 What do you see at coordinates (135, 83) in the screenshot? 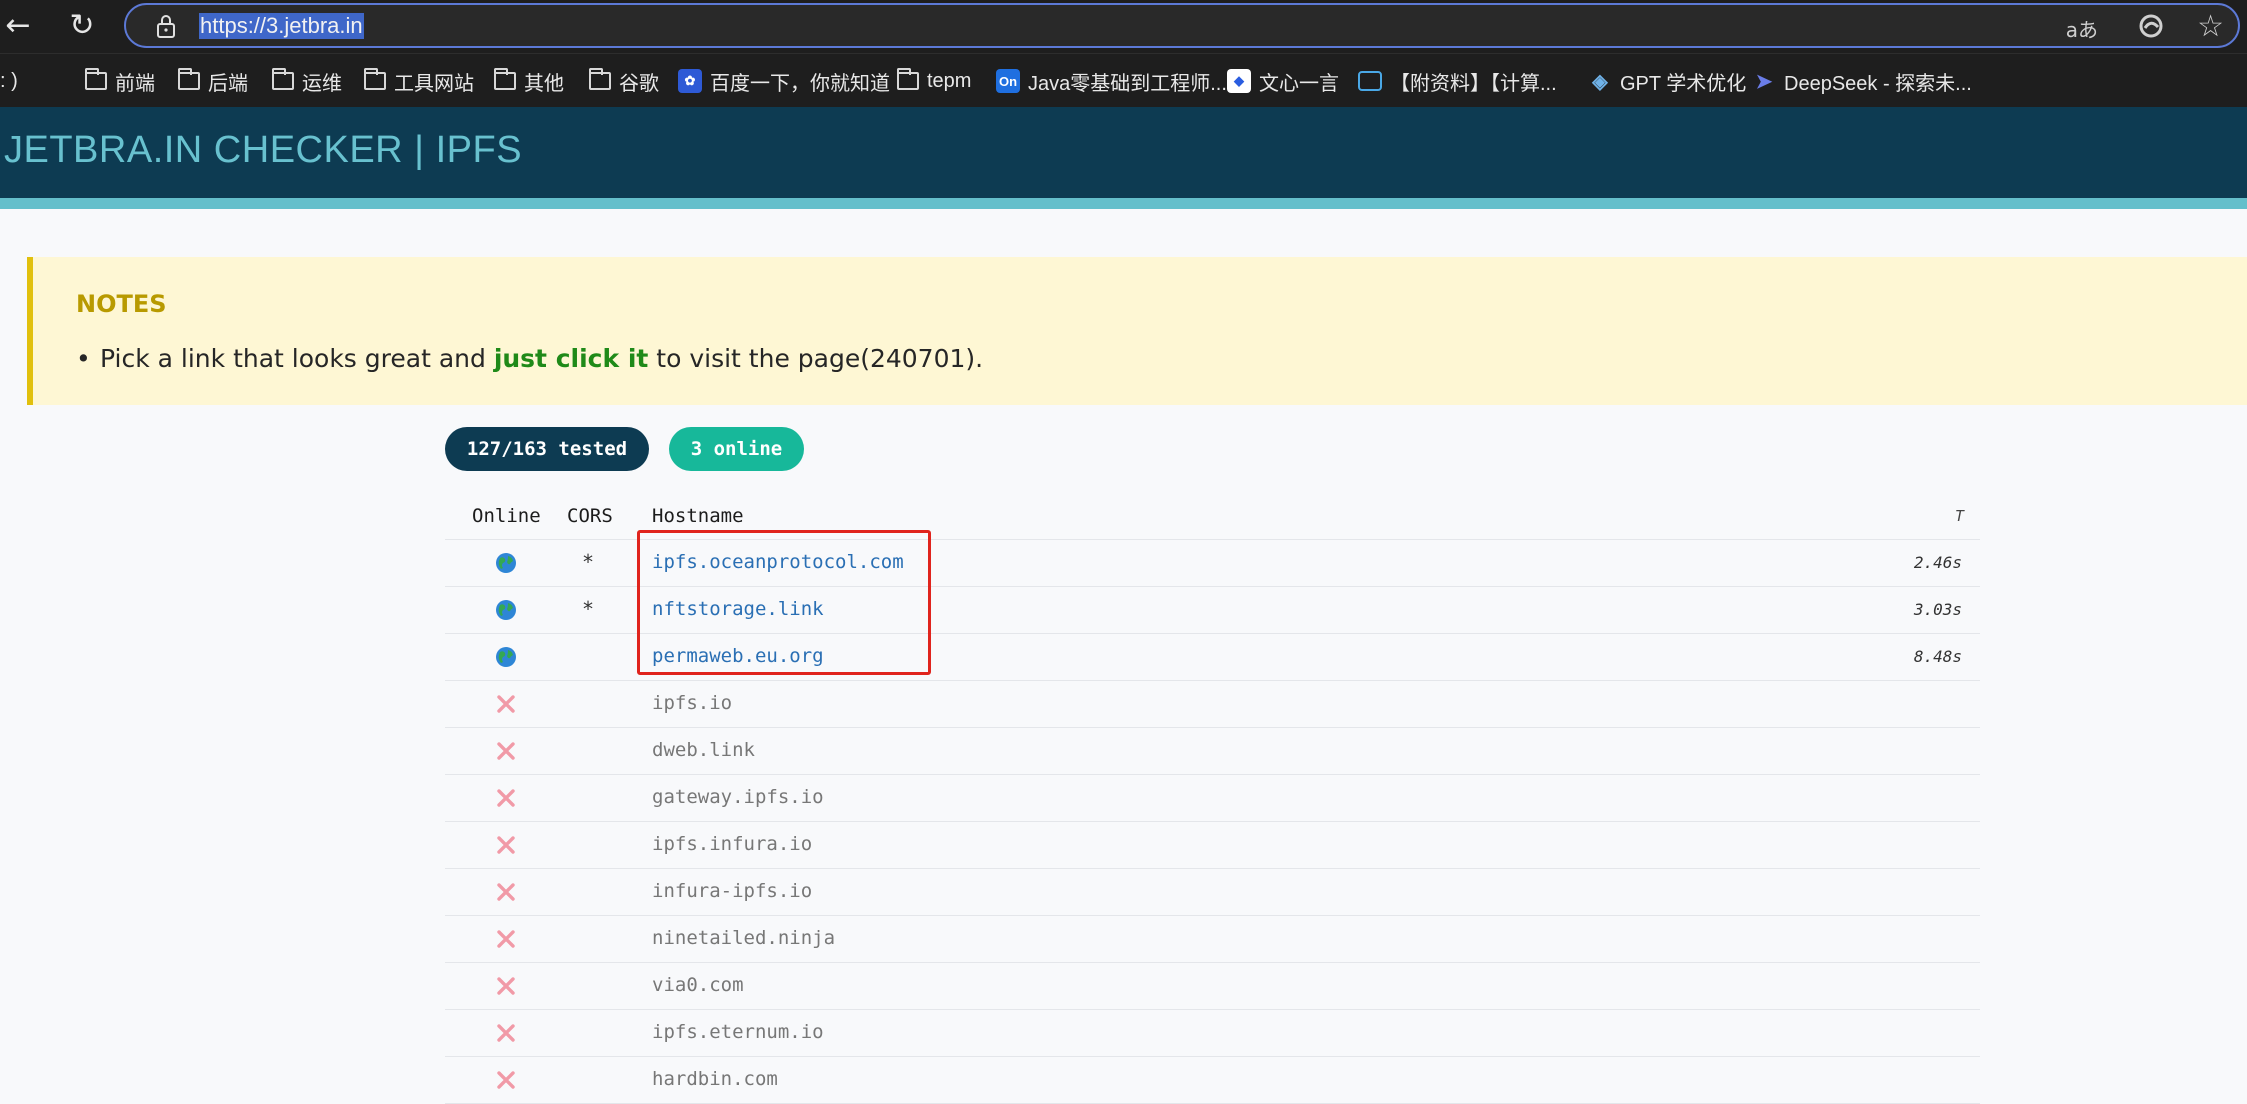
I see `bookmark-label: 前端` at bounding box center [135, 83].